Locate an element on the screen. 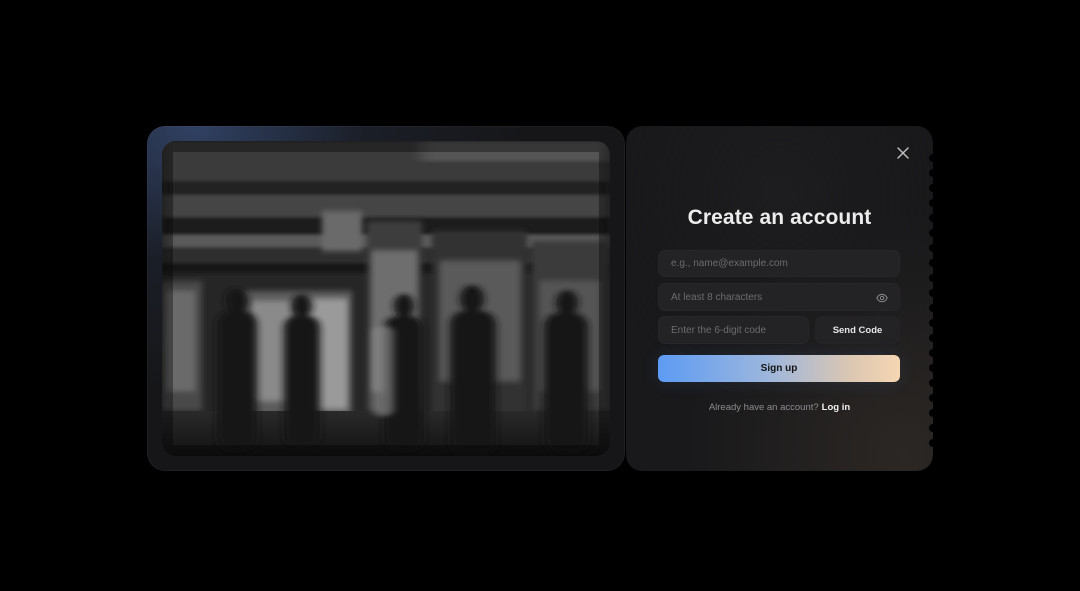 This screenshot has width=1080, height=591. email-input is located at coordinates (779, 263).